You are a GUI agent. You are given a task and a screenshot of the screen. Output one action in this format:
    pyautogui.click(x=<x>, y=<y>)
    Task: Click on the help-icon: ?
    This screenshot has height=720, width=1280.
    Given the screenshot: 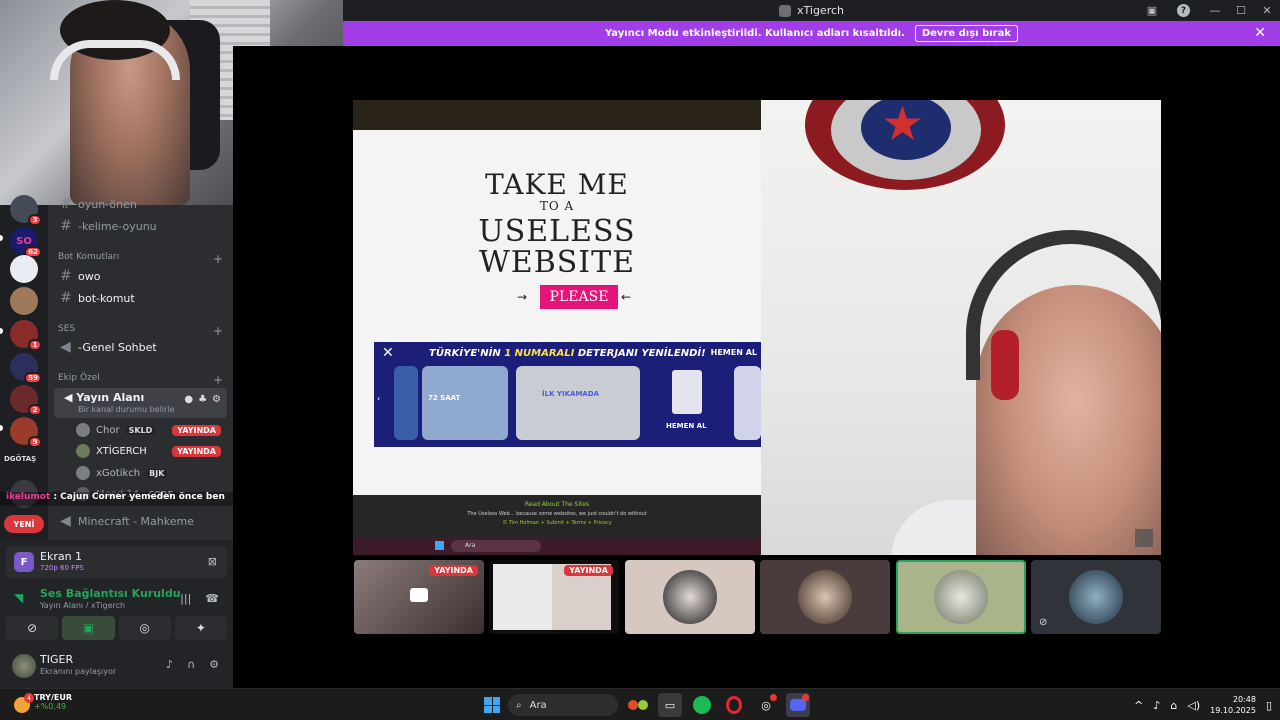 What is the action you would take?
    pyautogui.click(x=1183, y=10)
    